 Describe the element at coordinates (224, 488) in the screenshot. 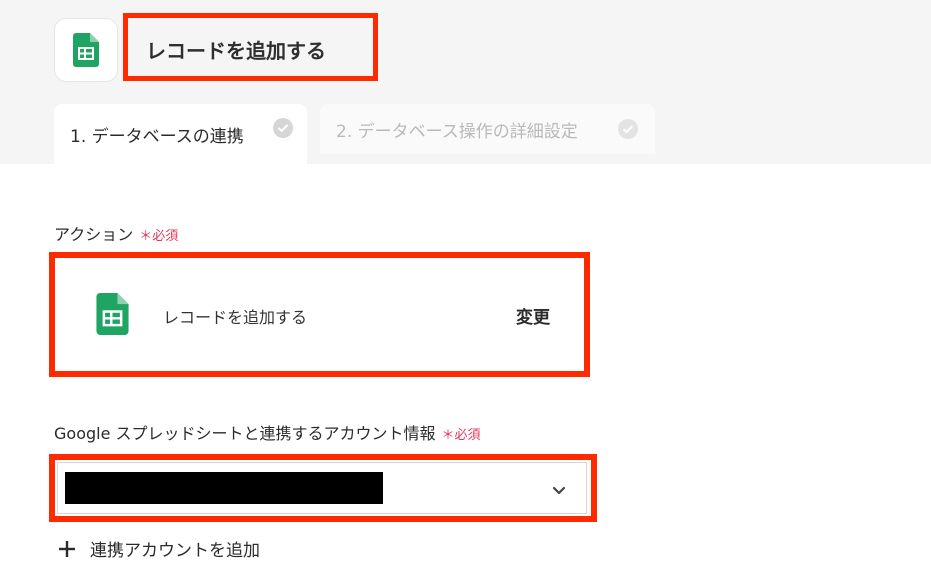

I see `redacted-account-name` at that location.